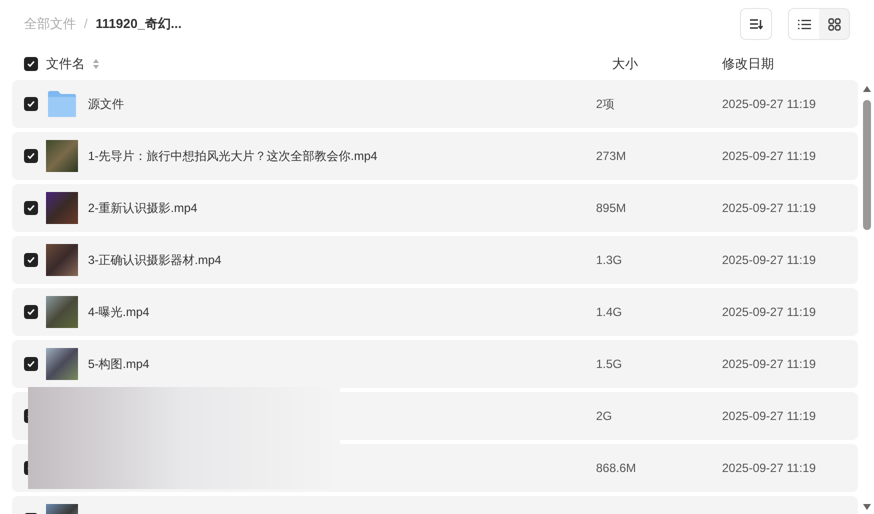  What do you see at coordinates (605, 104) in the screenshot?
I see `file-size: 2项` at bounding box center [605, 104].